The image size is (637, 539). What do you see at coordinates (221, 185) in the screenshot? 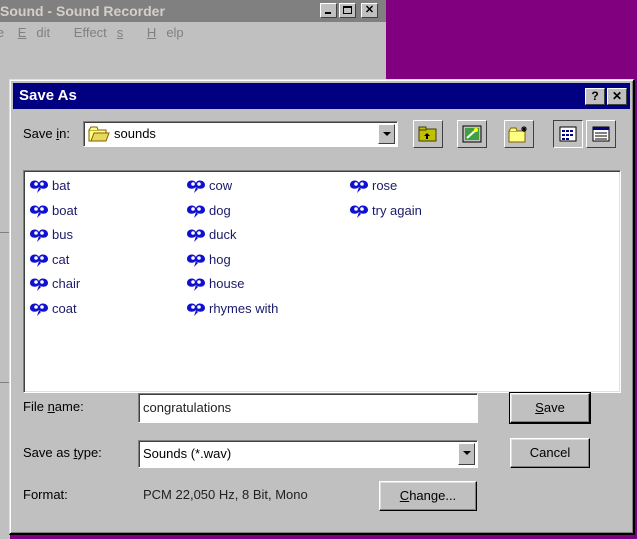
I see `file-item-label: cow` at bounding box center [221, 185].